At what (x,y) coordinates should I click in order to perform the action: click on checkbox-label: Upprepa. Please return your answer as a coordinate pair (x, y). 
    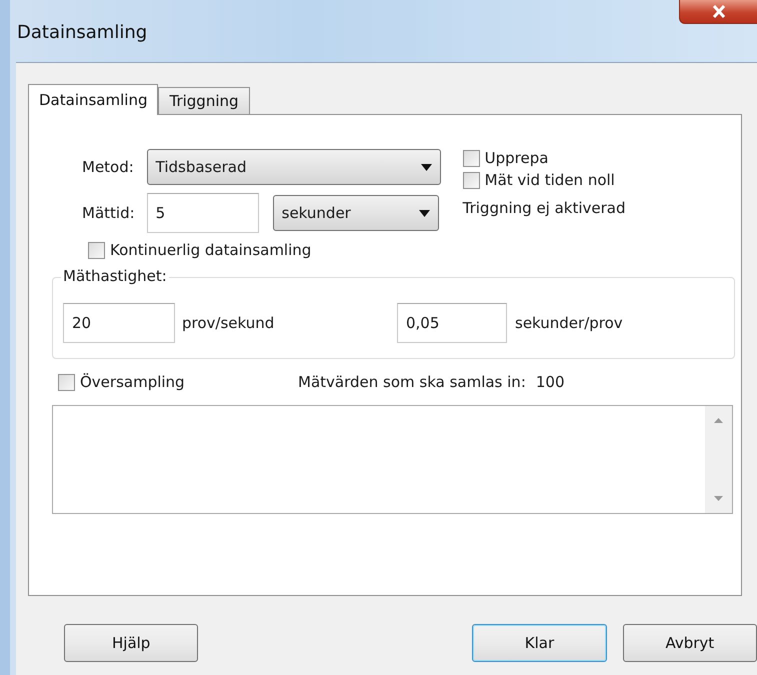
    Looking at the image, I should click on (544, 158).